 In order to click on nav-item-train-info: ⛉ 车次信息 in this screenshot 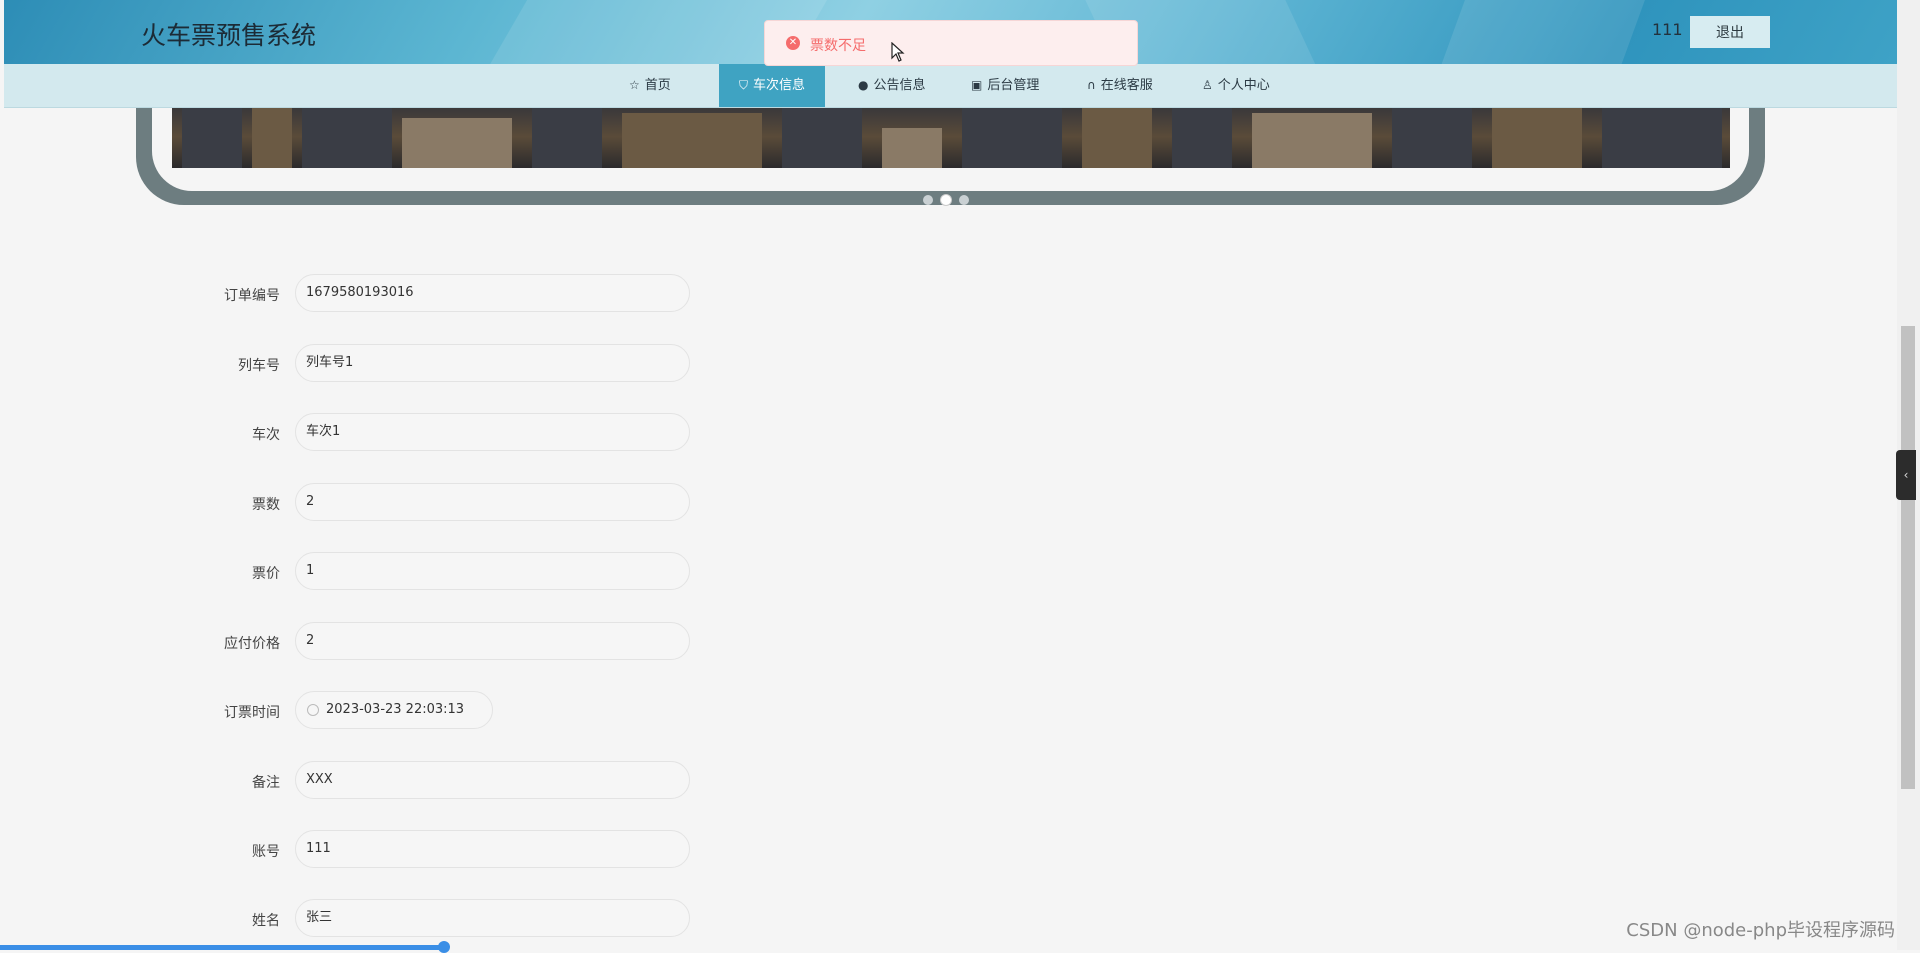, I will do `click(772, 85)`.